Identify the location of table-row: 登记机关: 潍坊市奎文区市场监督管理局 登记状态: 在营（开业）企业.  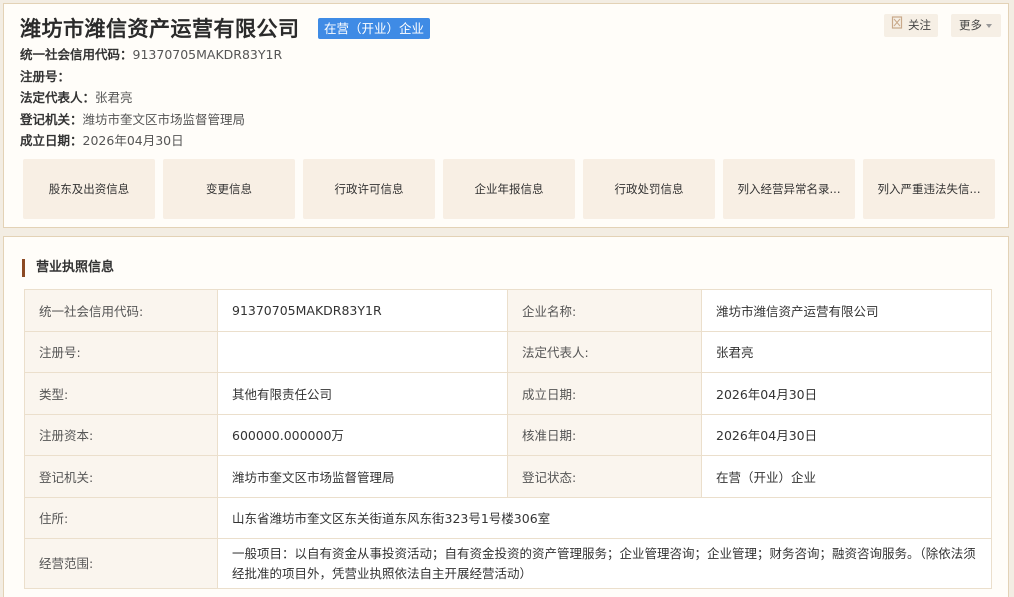
(508, 476).